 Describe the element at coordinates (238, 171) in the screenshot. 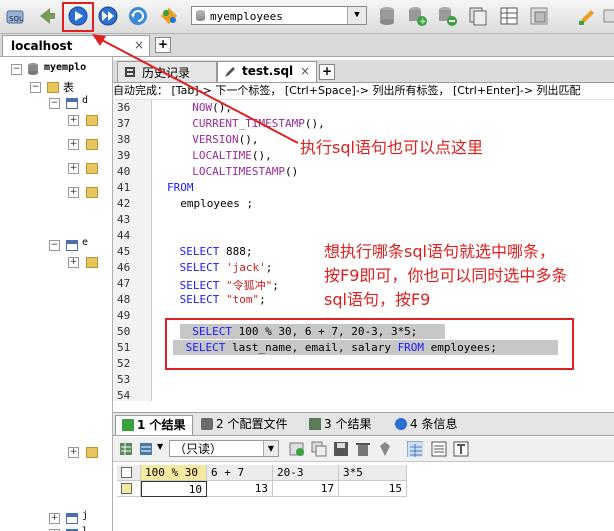

I see `code-line: LOCALTIMESTAMP()` at that location.